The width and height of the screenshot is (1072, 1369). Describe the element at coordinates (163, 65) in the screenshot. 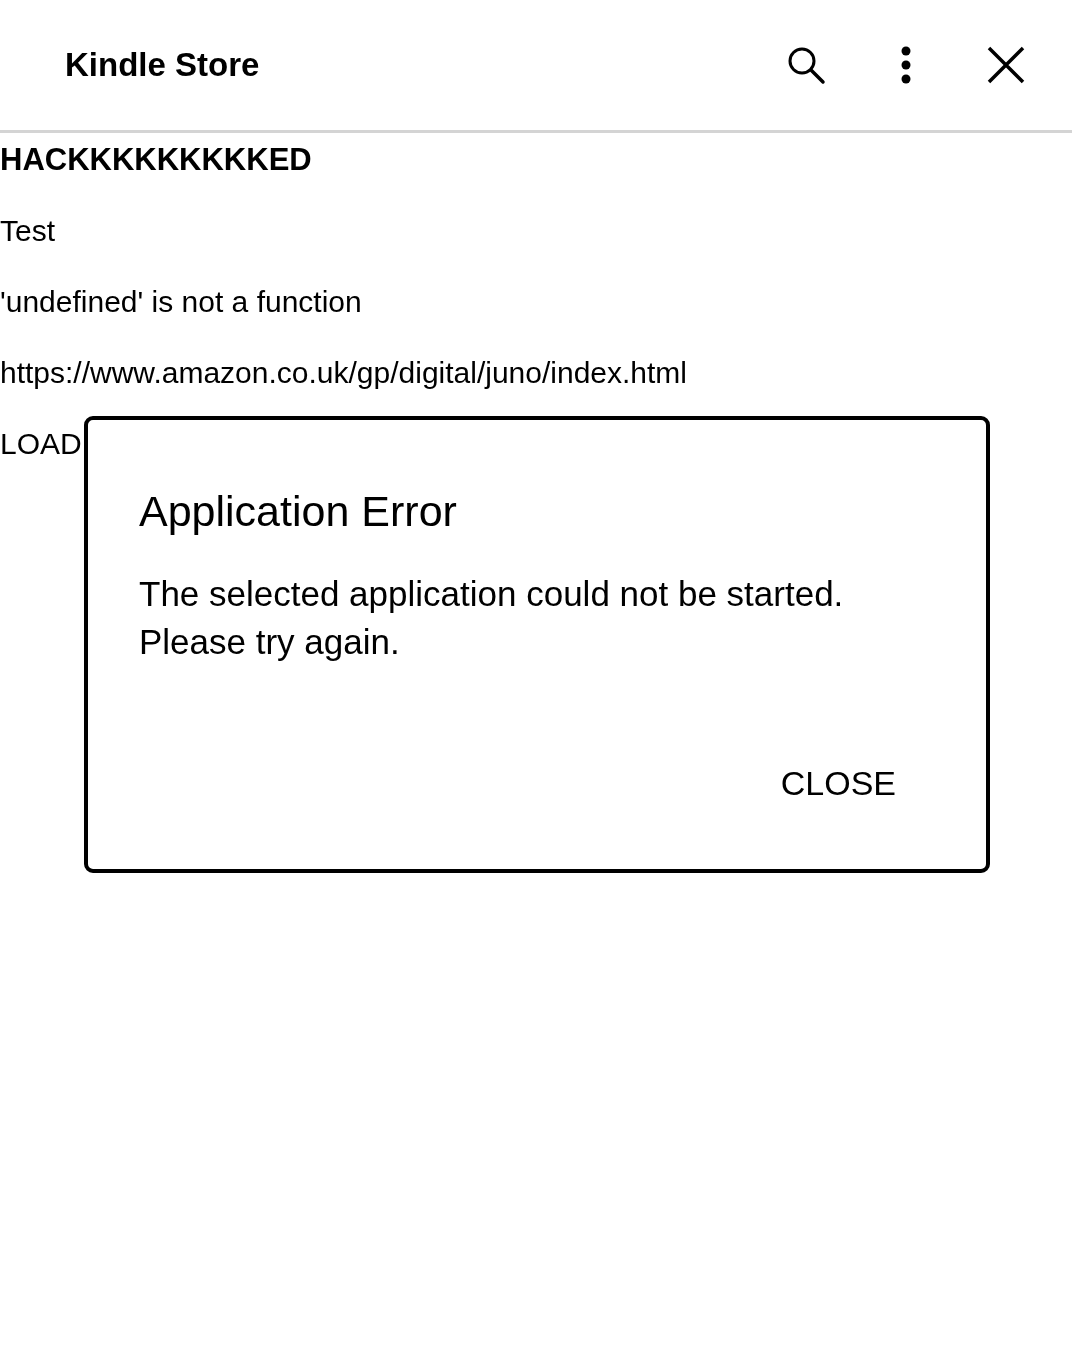

I see `app-title: Kindle Store` at that location.